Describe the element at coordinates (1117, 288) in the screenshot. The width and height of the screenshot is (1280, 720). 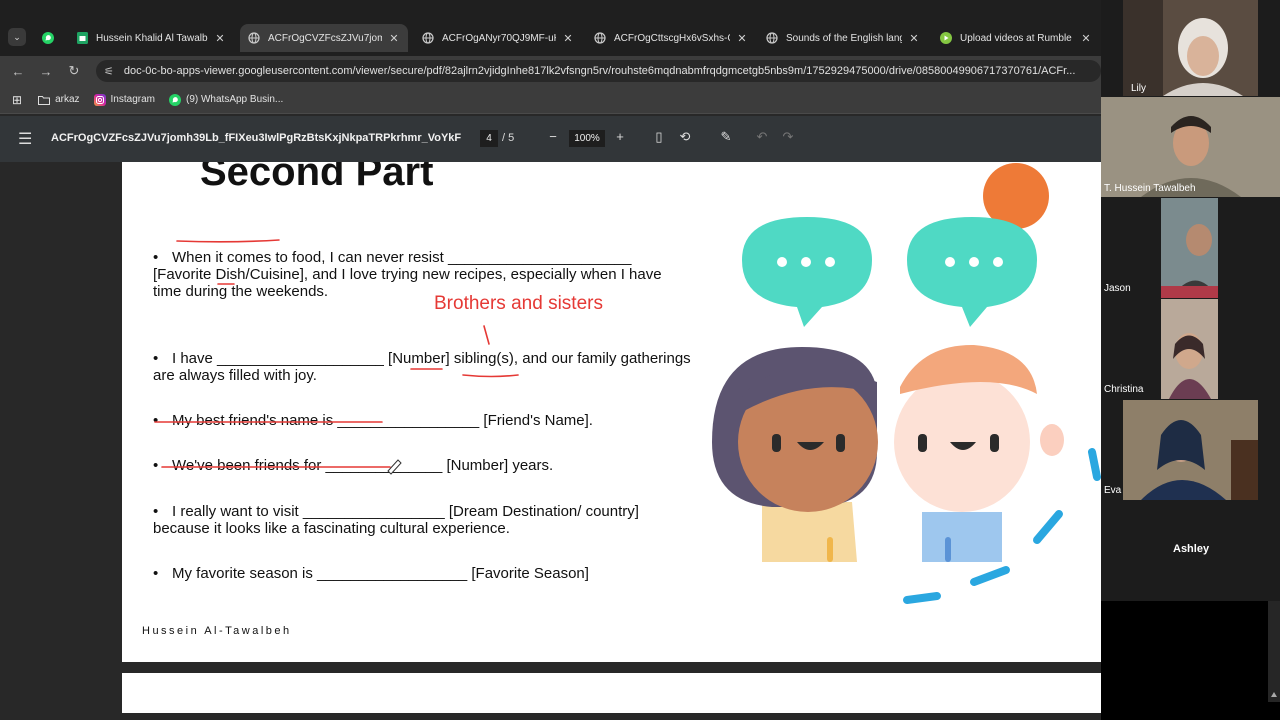
I see `participant-name: Jason` at that location.